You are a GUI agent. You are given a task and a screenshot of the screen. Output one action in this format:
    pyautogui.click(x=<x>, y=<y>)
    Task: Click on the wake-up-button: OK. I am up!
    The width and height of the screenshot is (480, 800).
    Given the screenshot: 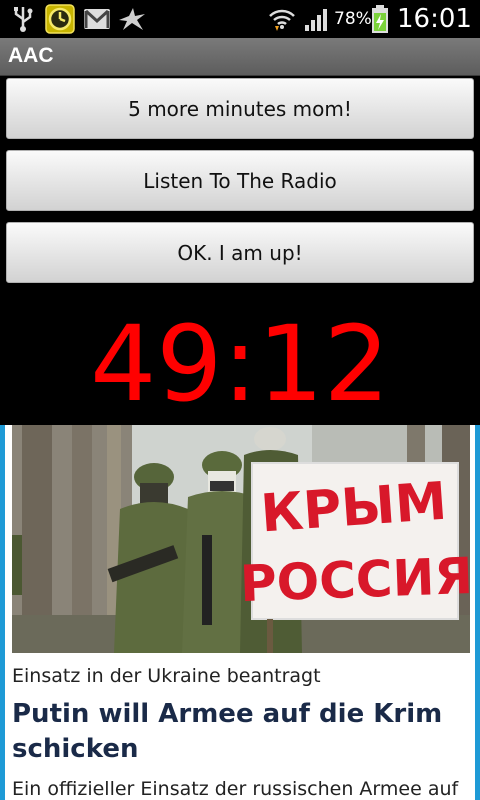 What is the action you would take?
    pyautogui.click(x=240, y=252)
    